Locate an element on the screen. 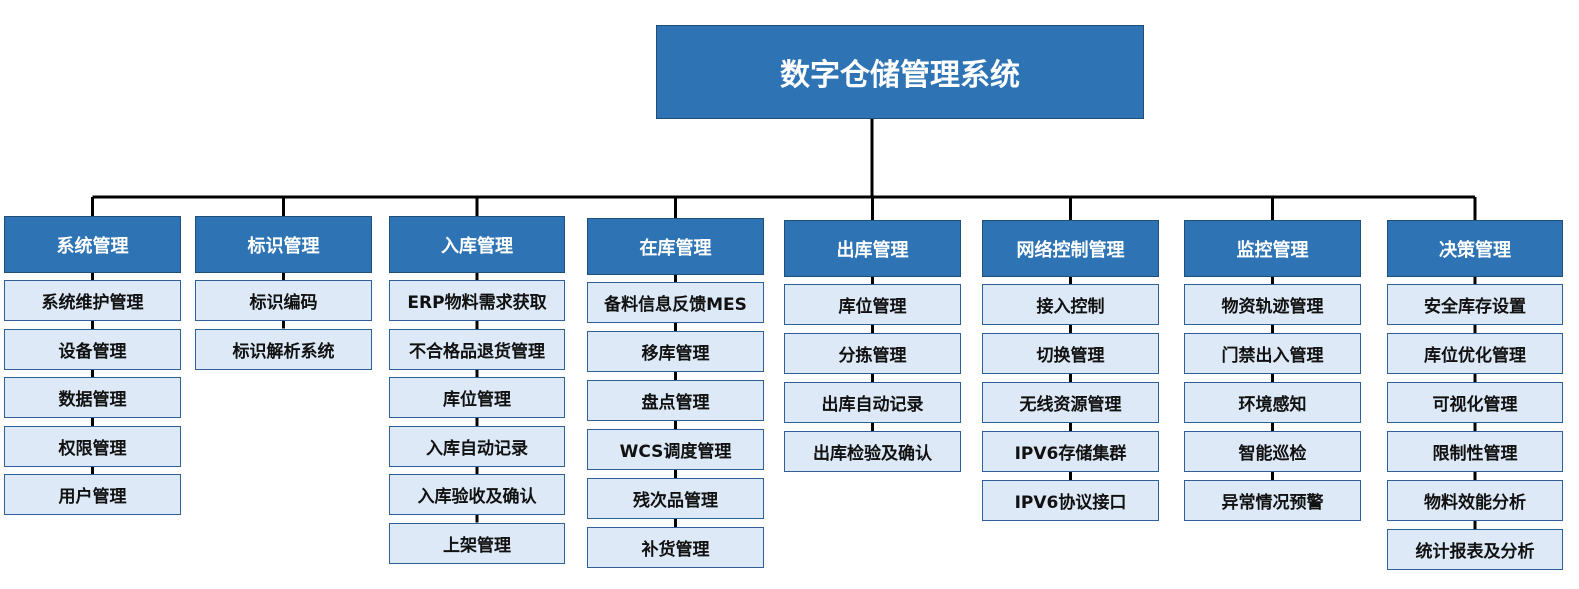 This screenshot has width=1579, height=589. root-node: 数字仓储管理系统 is located at coordinates (900, 72).